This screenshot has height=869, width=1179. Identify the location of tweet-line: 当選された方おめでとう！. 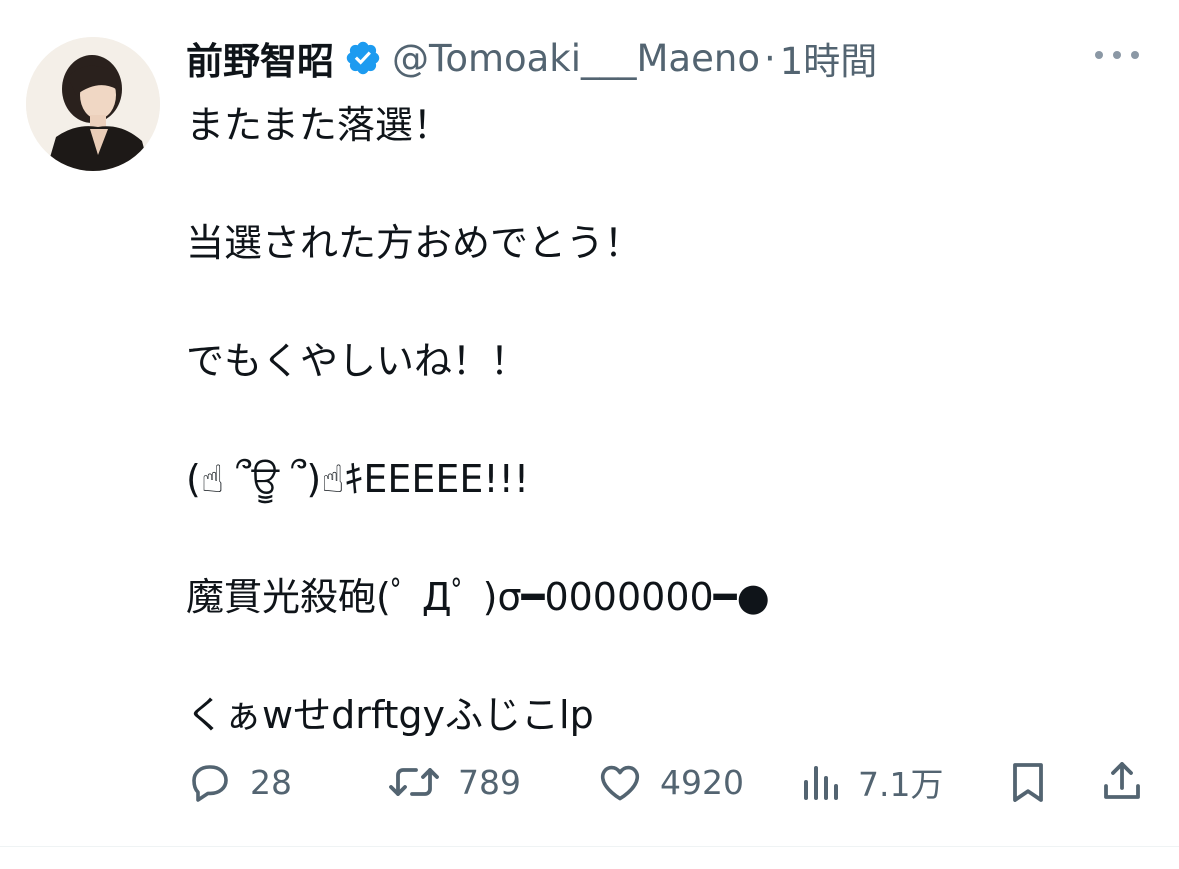
(414, 243).